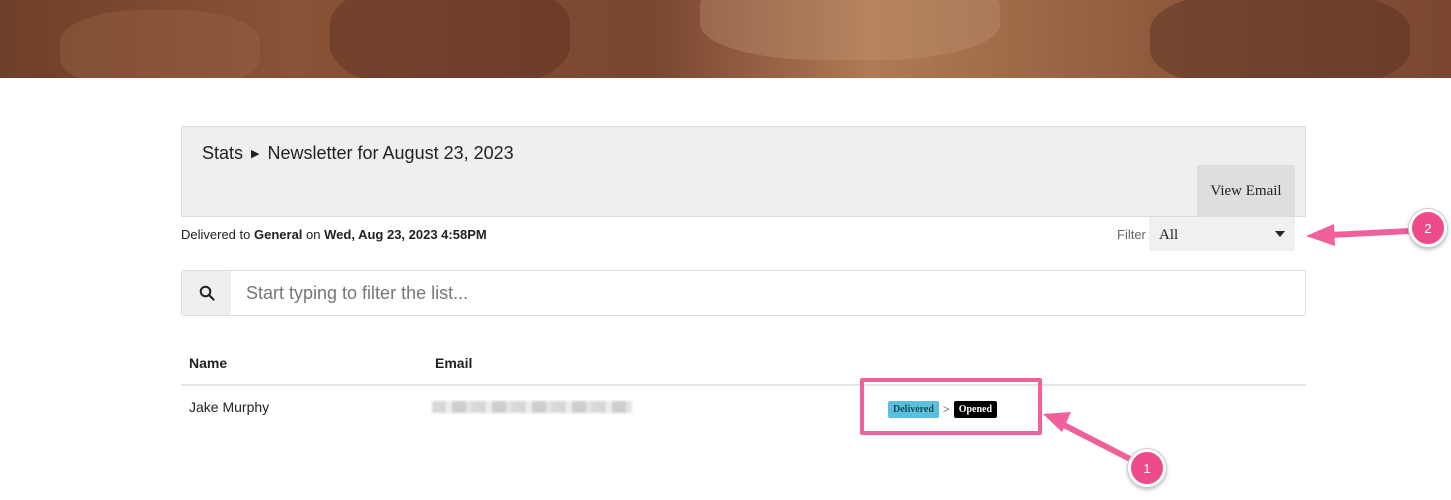 This screenshot has height=500, width=1451. What do you see at coordinates (313, 234) in the screenshot?
I see `delivery-on: on` at bounding box center [313, 234].